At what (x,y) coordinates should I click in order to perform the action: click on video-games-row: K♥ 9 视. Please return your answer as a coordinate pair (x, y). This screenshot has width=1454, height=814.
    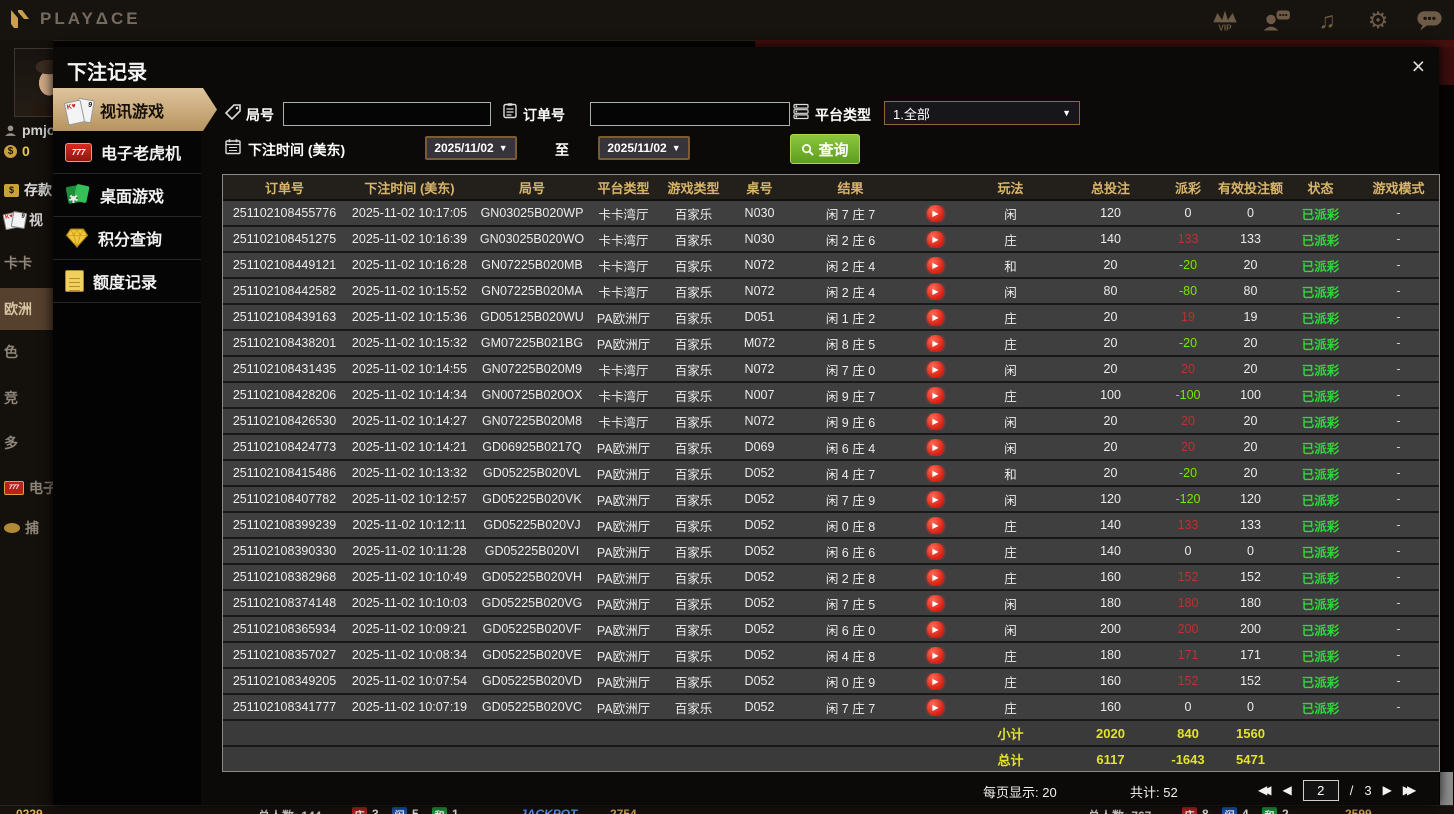
    Looking at the image, I should click on (22, 220).